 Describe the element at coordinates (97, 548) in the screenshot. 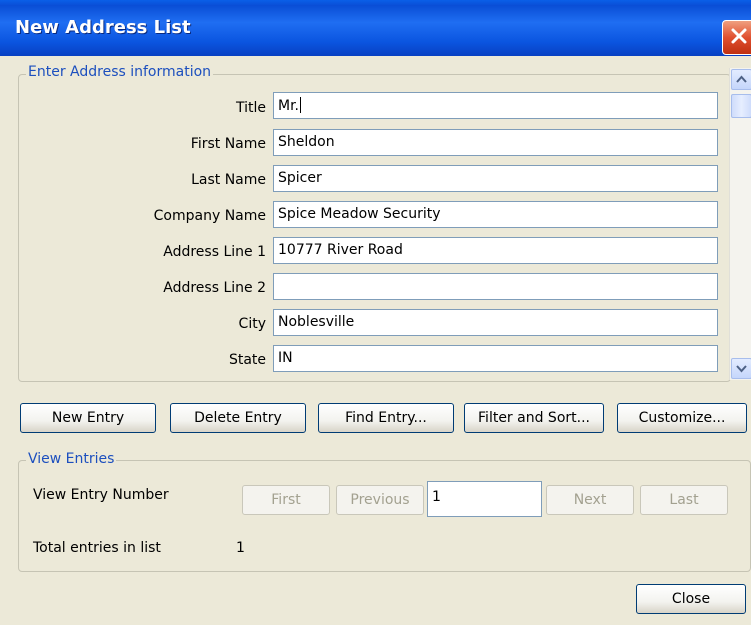

I see `total-entries-label: Total entries in list` at that location.